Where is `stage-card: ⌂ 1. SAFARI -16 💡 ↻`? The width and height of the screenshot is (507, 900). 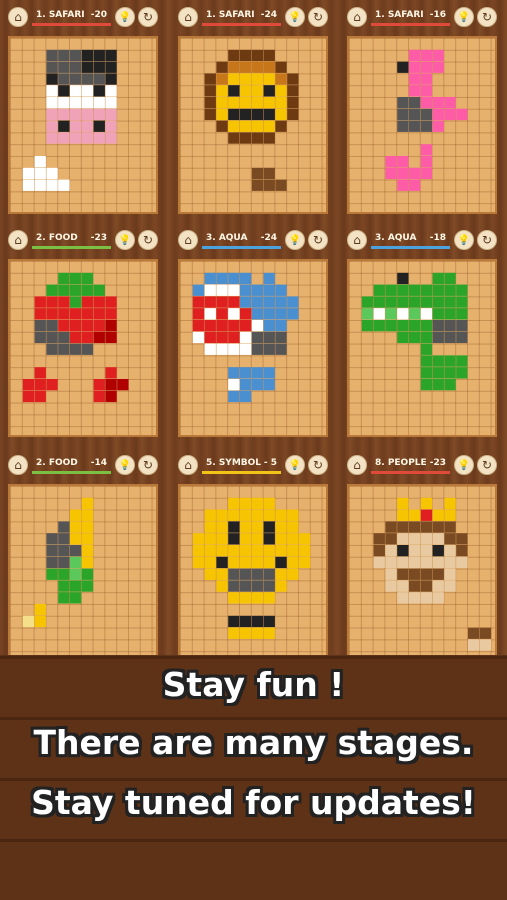 stage-card: ⌂ 1. SAFARI -16 💡 ↻ is located at coordinates (422, 109).